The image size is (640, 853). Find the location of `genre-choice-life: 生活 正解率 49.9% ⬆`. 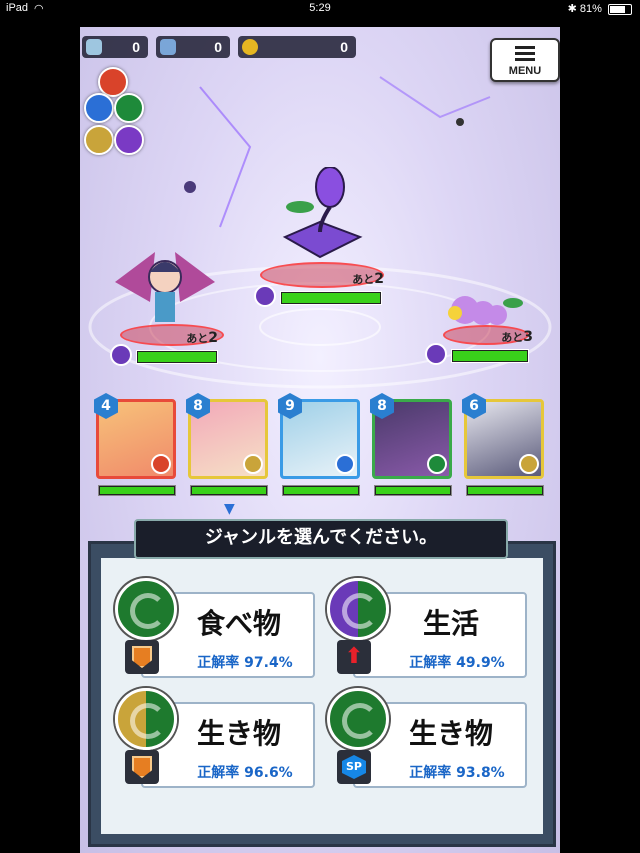

genre-choice-life: 生活 正解率 49.9% ⬆ is located at coordinates (427, 628).